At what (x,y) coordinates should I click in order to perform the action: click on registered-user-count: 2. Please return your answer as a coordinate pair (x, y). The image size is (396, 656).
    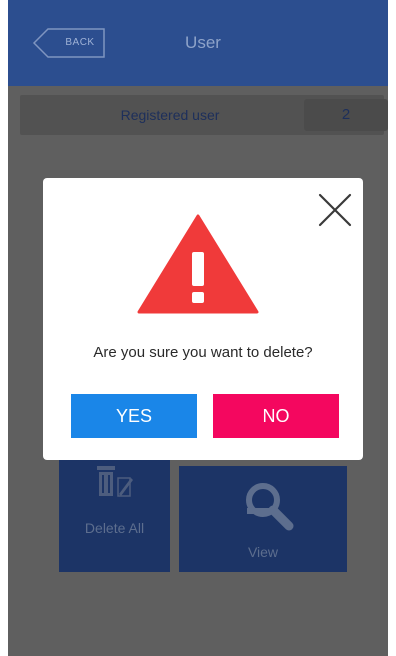
    Looking at the image, I should click on (346, 115).